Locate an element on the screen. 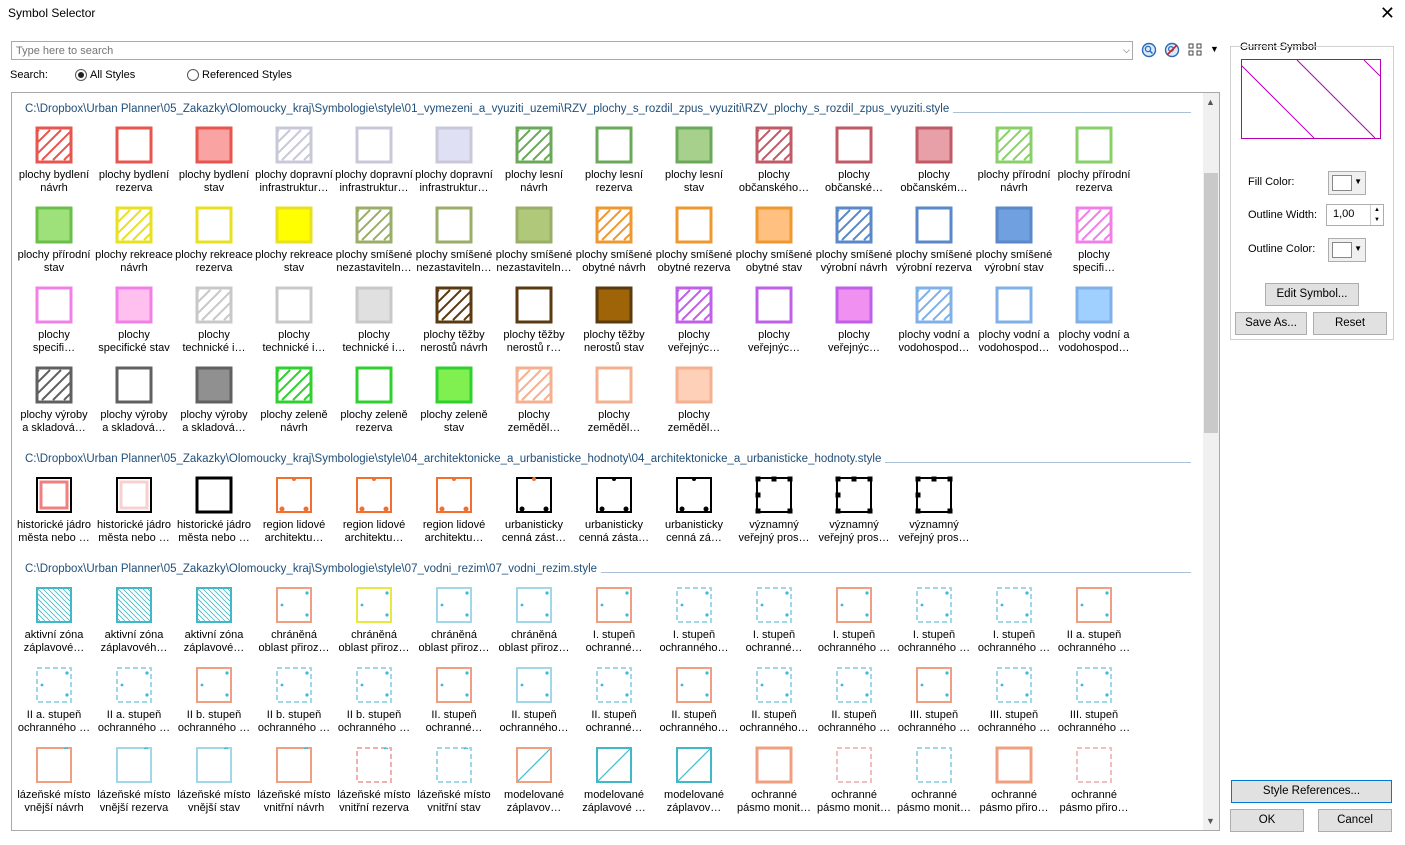 The width and height of the screenshot is (1405, 845). scroll-down-icon: ▼ is located at coordinates (1210, 821).